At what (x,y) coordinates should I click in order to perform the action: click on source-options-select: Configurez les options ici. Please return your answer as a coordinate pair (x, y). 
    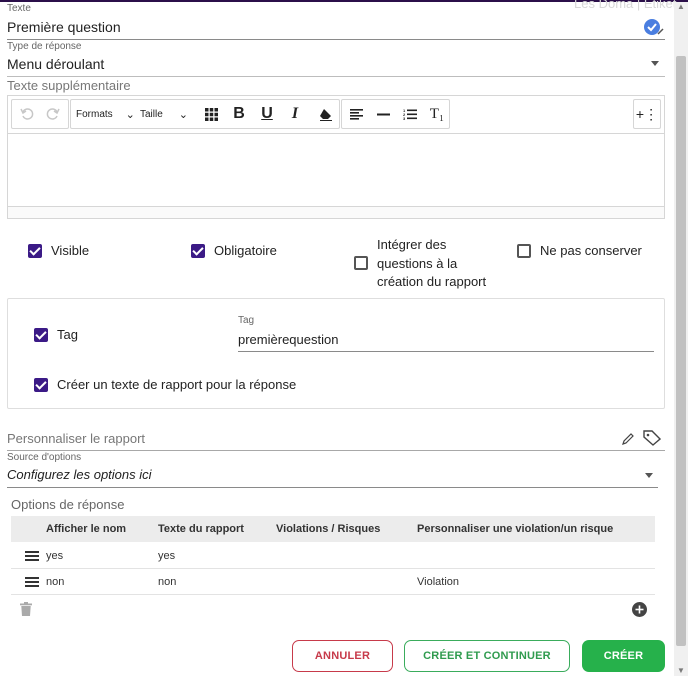
    Looking at the image, I should click on (79, 474).